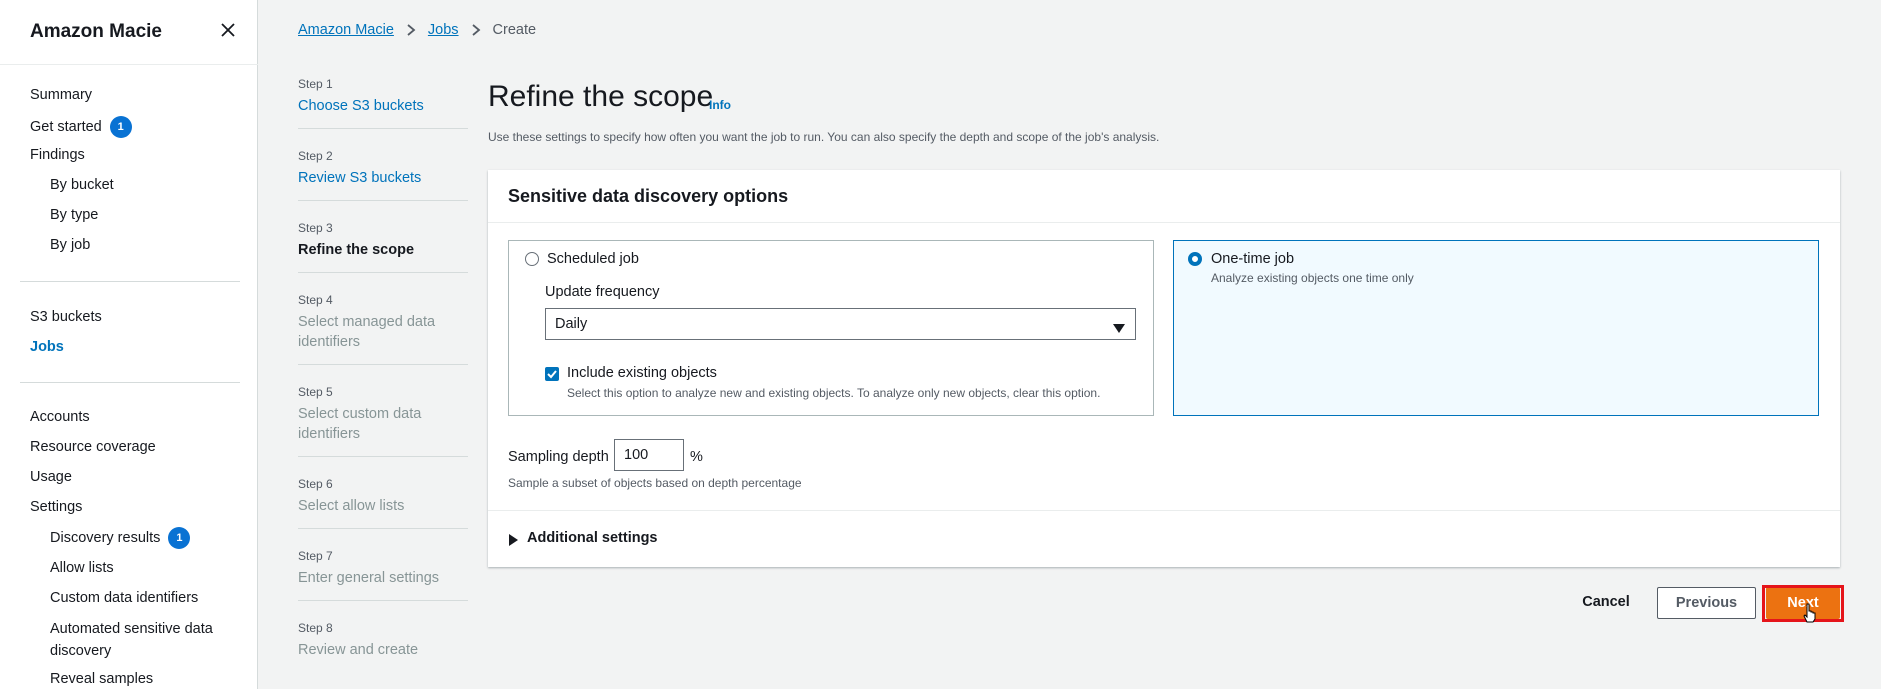 The width and height of the screenshot is (1881, 689). Describe the element at coordinates (66, 317) in the screenshot. I see `sidebar-item-s3-buckets: S3 buckets` at that location.